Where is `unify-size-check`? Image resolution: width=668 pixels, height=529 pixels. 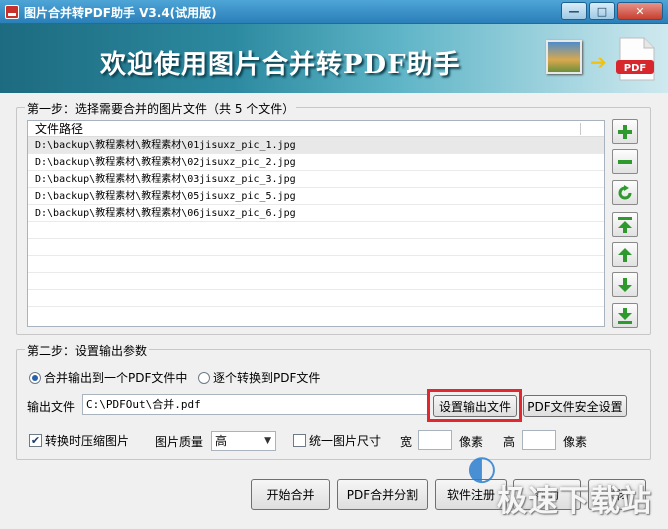 unify-size-check is located at coordinates (299, 440).